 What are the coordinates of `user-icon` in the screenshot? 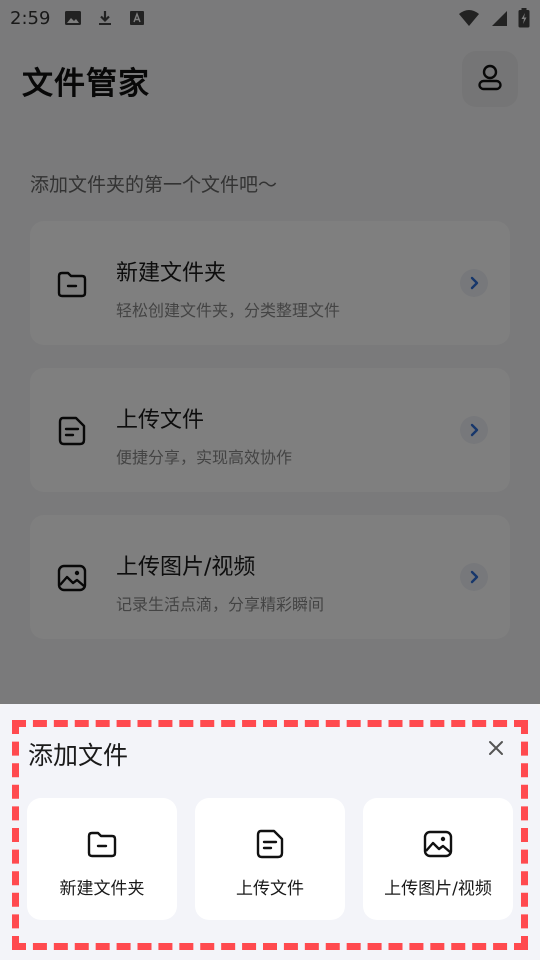 It's located at (490, 79).